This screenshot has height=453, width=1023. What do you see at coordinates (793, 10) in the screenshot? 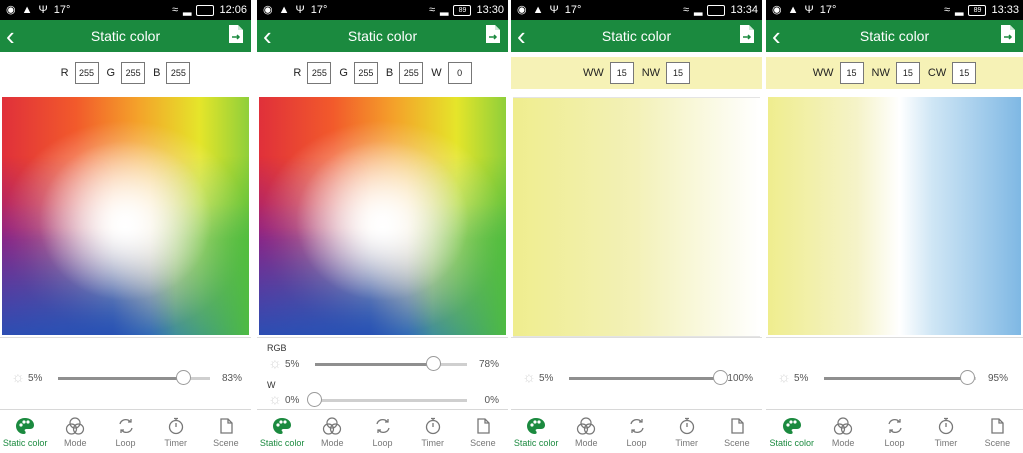
I see `warning-icon: ▲` at bounding box center [793, 10].